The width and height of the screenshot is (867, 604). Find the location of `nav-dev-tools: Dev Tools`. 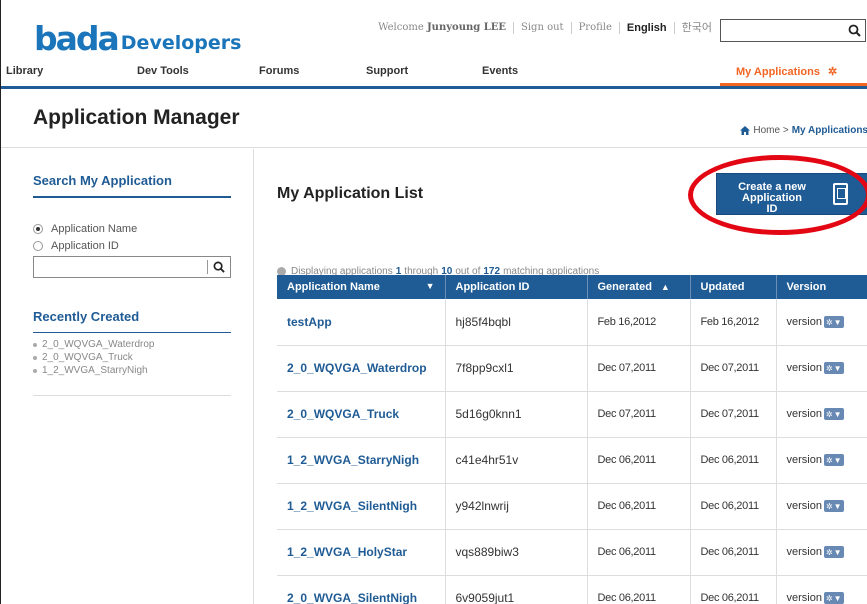

nav-dev-tools: Dev Tools is located at coordinates (163, 71).